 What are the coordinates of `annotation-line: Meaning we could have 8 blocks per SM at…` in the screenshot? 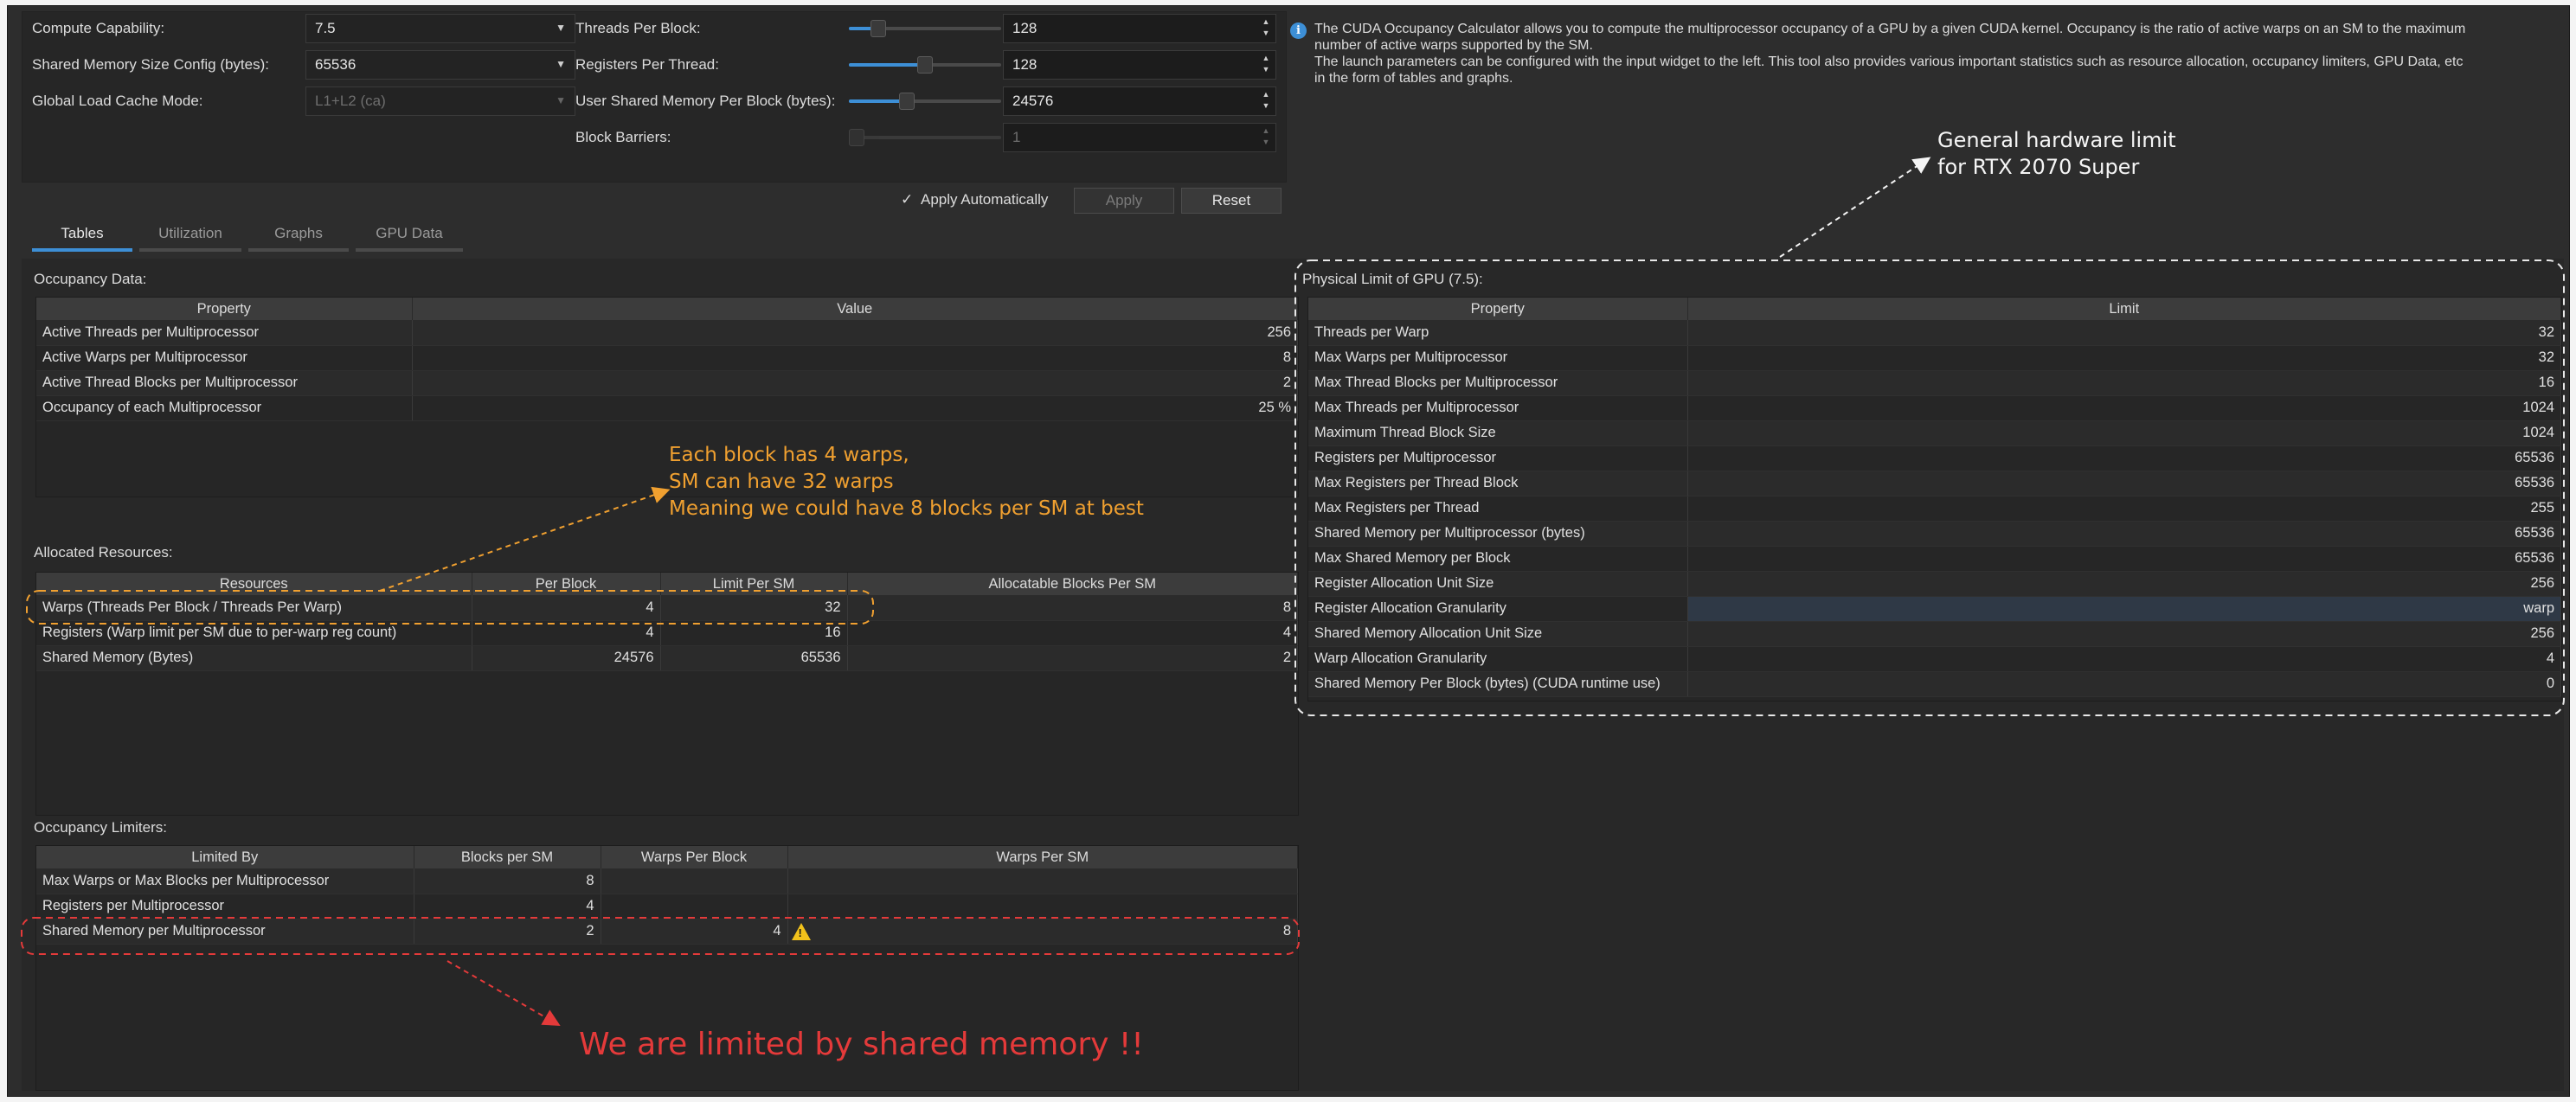 It's located at (907, 508).